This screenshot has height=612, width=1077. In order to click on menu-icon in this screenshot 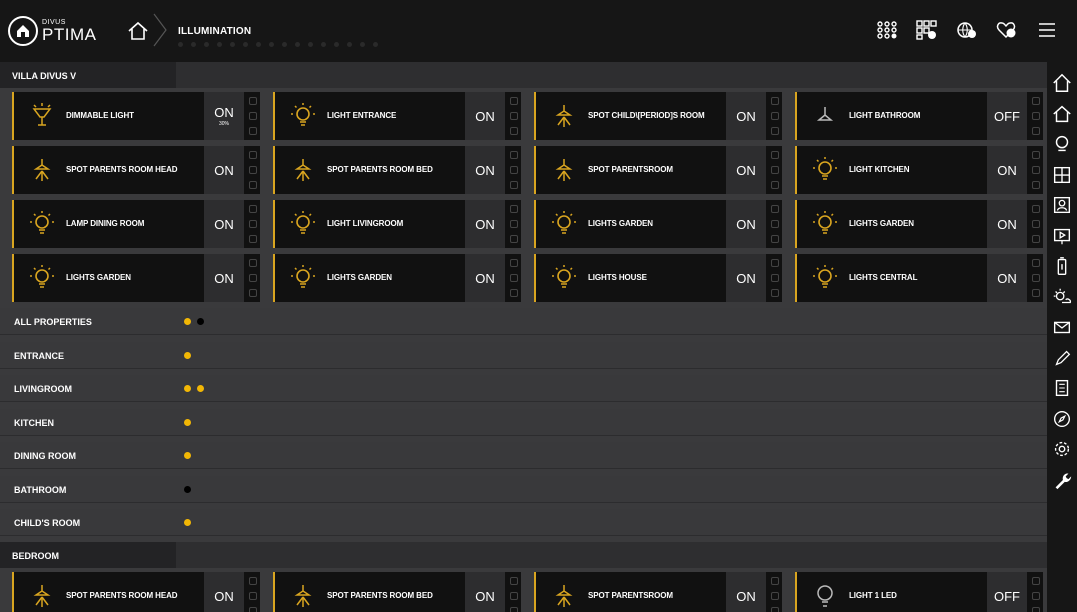, I will do `click(1047, 30)`.